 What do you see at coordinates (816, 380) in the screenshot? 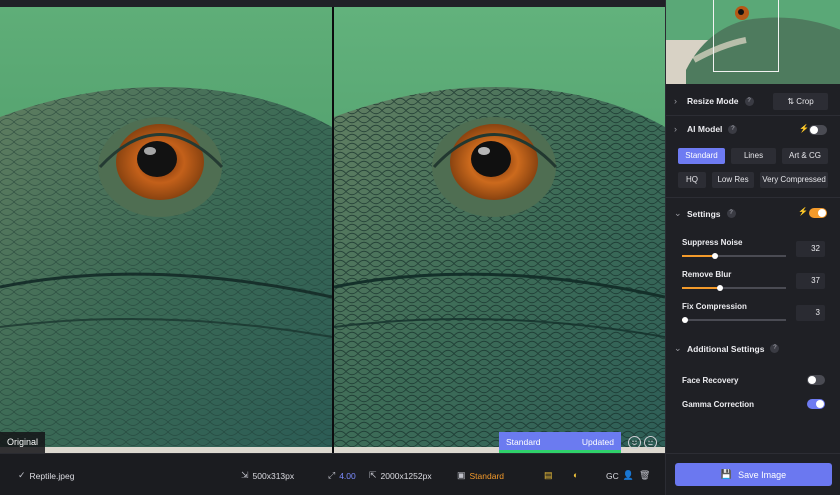
I see `face-recovery-toggle` at bounding box center [816, 380].